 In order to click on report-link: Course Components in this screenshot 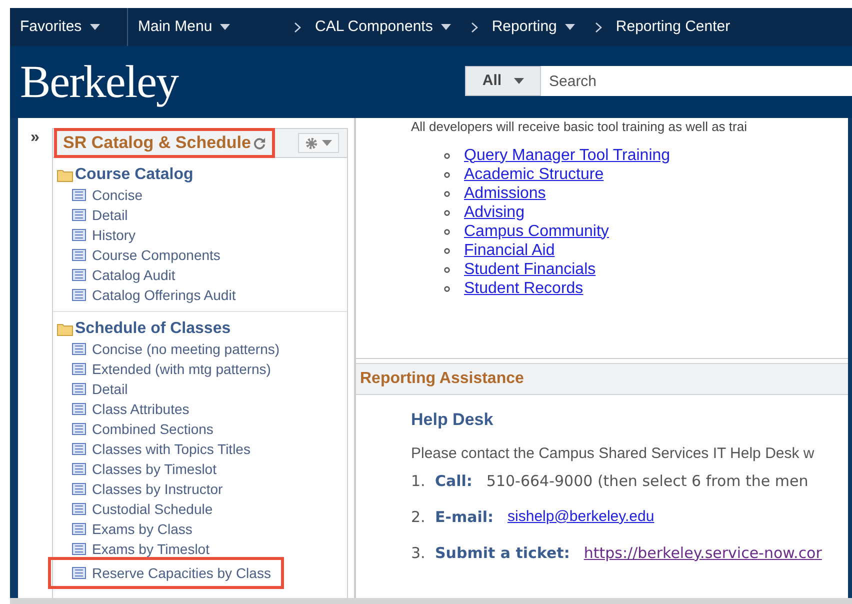, I will do `click(143, 255)`.